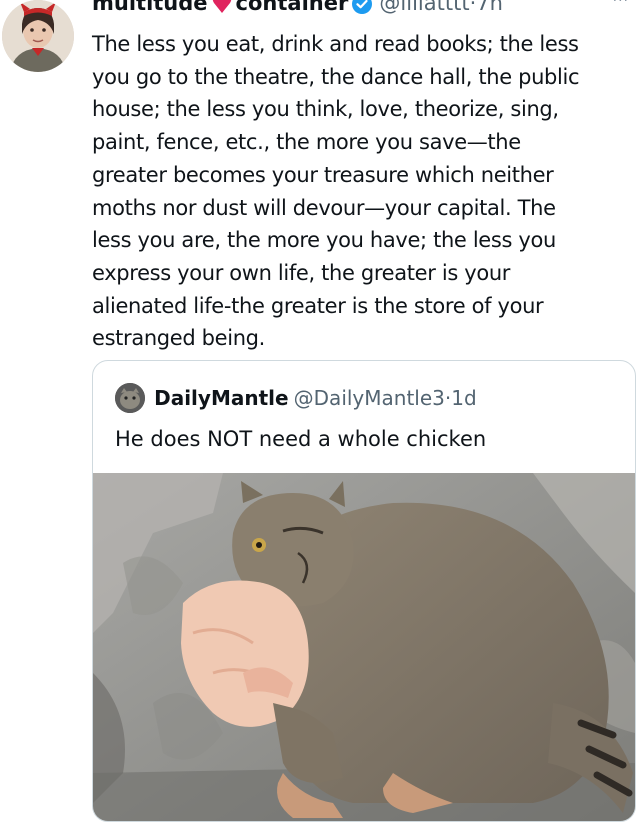 The image size is (639, 822). I want to click on quoted-timestamp: 1d, so click(463, 398).